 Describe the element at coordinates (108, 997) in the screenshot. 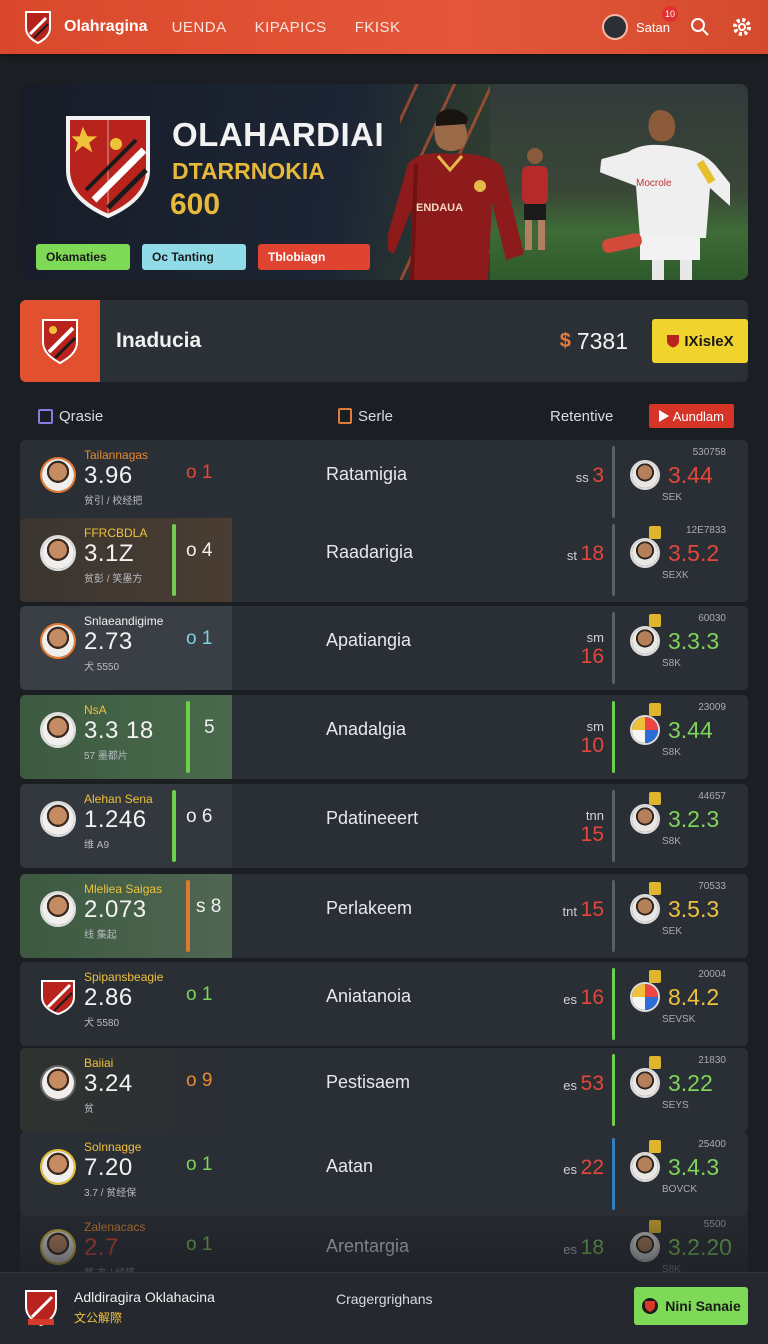

I see `player-value: 2.86` at that location.